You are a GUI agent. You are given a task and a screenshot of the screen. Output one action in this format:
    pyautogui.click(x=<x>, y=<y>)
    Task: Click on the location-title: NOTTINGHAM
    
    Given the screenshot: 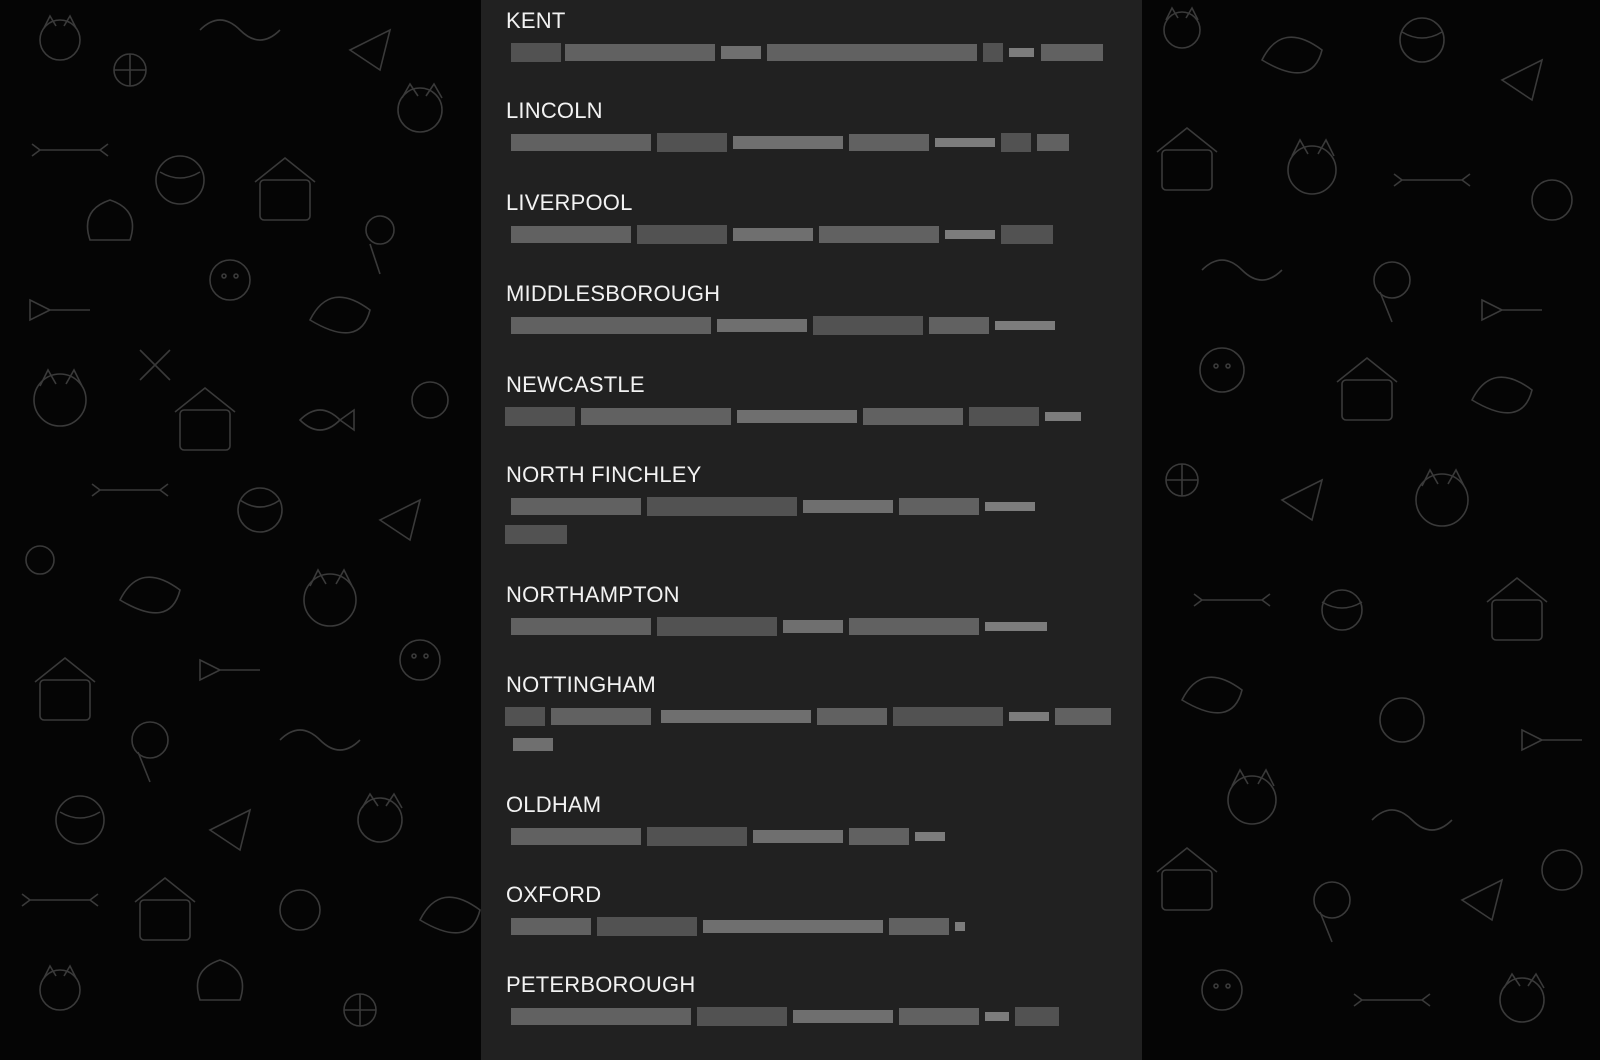 What is the action you would take?
    pyautogui.click(x=581, y=684)
    